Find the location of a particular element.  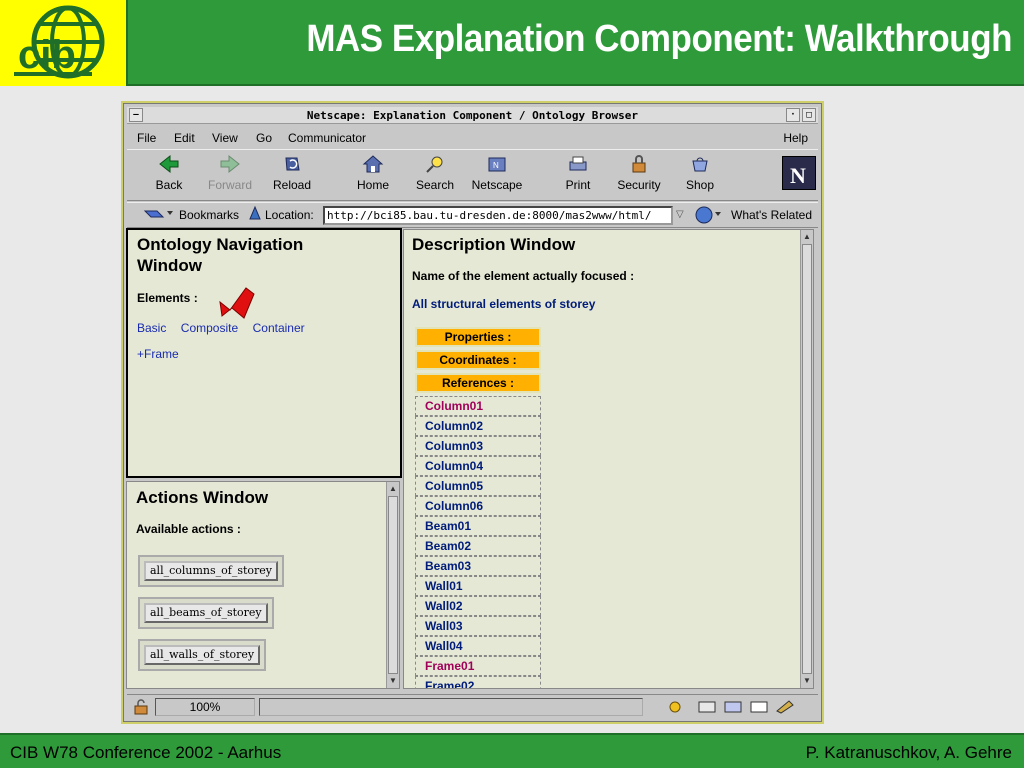

shop-label: Shop is located at coordinates (700, 185).